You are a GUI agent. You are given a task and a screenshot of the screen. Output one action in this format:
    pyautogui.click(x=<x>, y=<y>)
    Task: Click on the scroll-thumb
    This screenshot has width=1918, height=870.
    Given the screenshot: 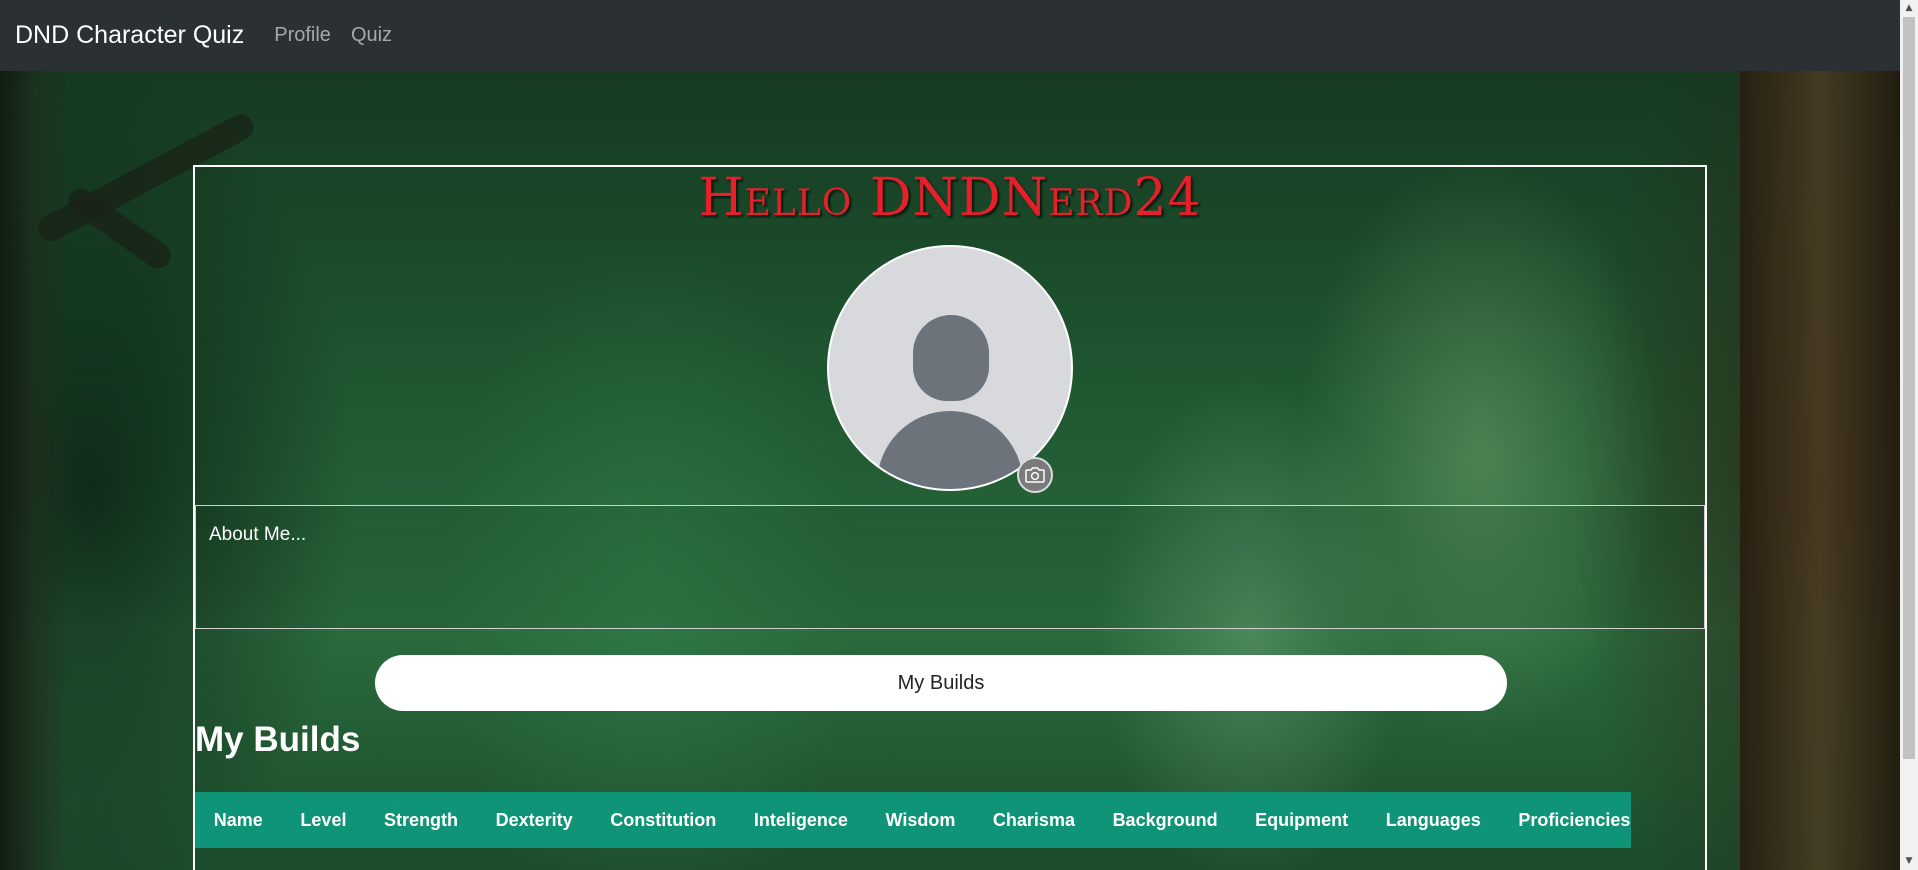 What is the action you would take?
    pyautogui.click(x=1909, y=388)
    